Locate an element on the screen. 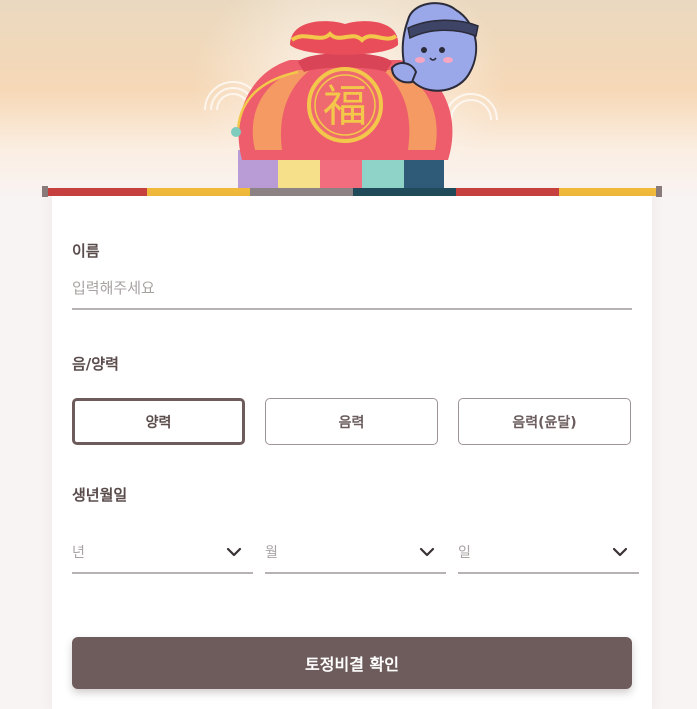 Image resolution: width=697 pixels, height=709 pixels. calendar-type-label: 음/양력 is located at coordinates (95, 364).